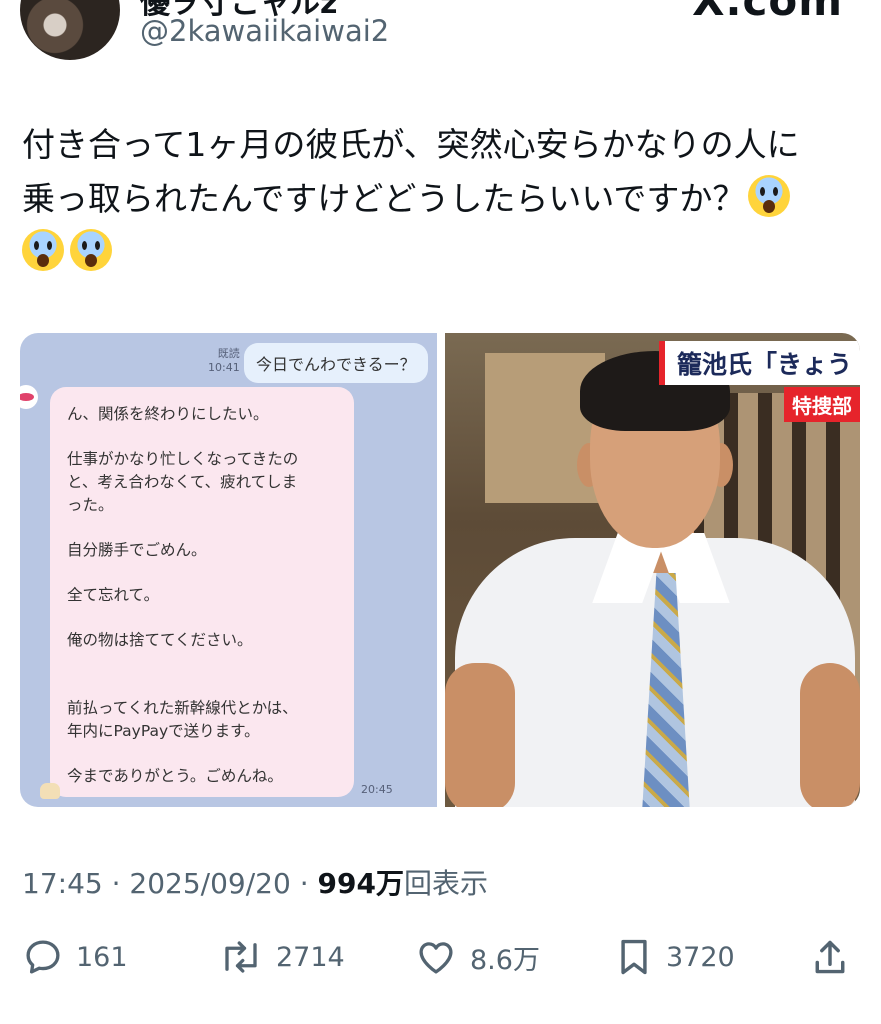  Describe the element at coordinates (822, 404) in the screenshot. I see `news-subcaption: 特捜部` at that location.